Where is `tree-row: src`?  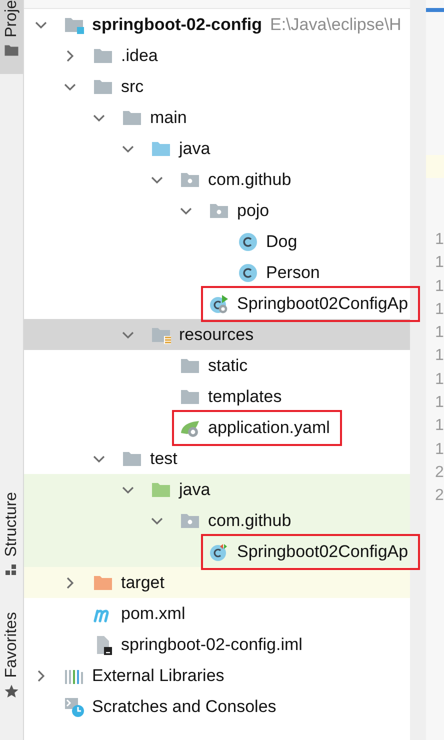 tree-row: src is located at coordinates (217, 86).